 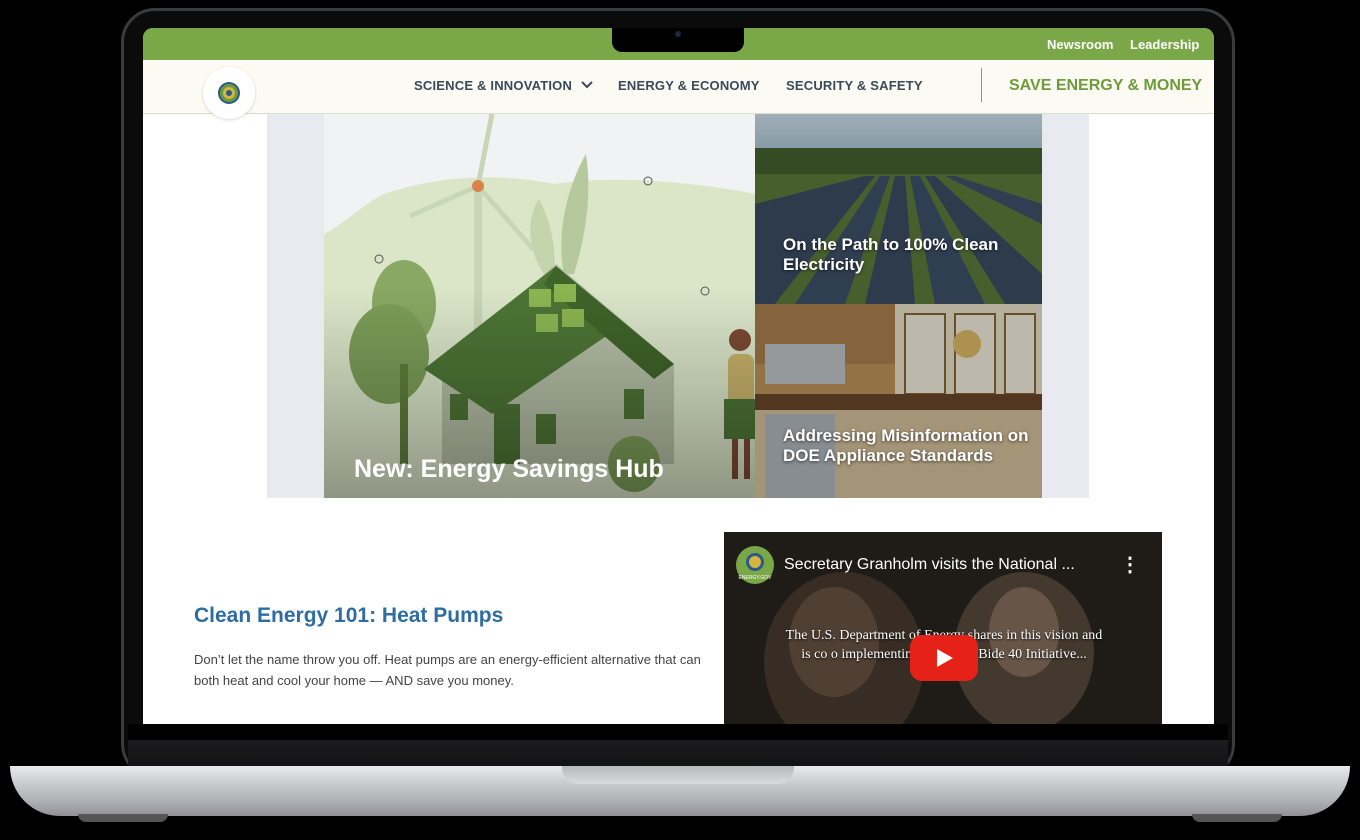 I want to click on hero-main-title: New: Energy Savings Hub, so click(x=509, y=469).